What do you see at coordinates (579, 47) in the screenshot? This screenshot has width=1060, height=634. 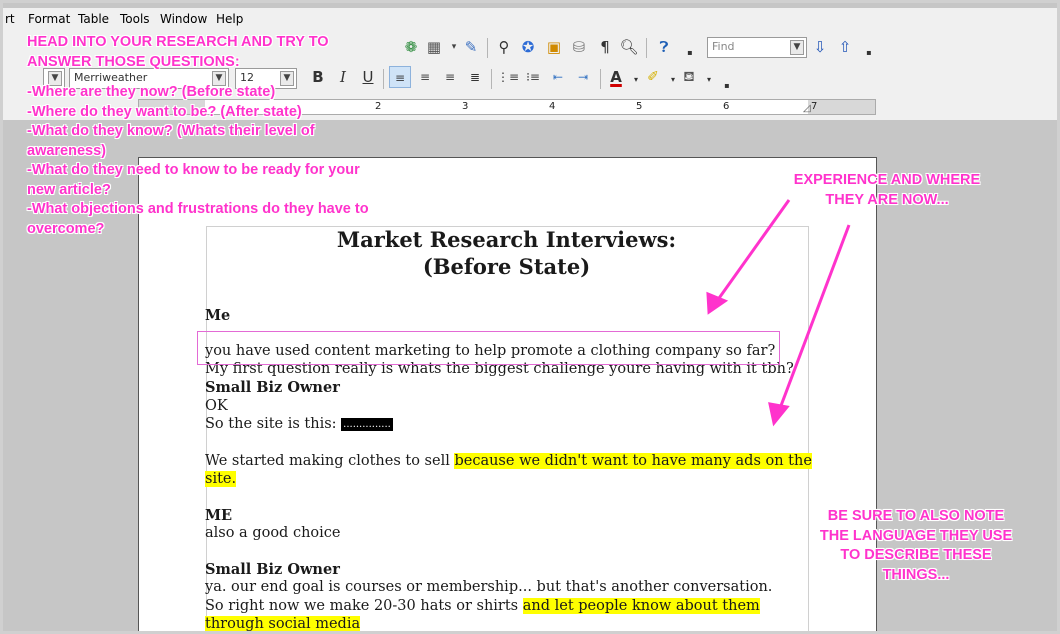 I see `database-icon: ⛁` at bounding box center [579, 47].